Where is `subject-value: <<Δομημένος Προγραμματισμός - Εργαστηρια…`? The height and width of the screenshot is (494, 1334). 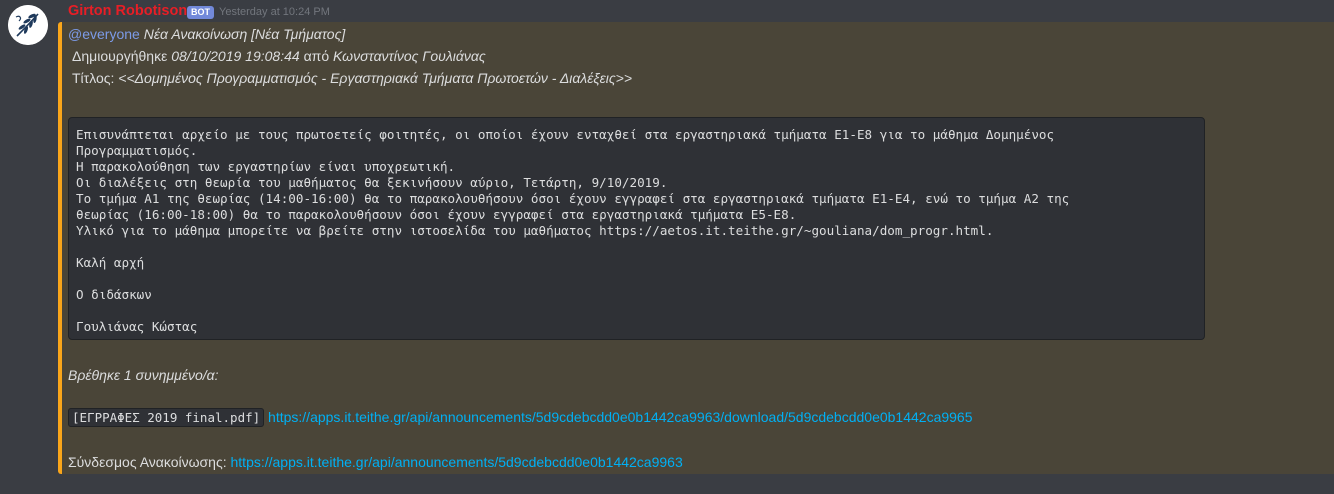
subject-value: <<Δομημένος Προγραμματισμός - Εργαστηρια… is located at coordinates (375, 78).